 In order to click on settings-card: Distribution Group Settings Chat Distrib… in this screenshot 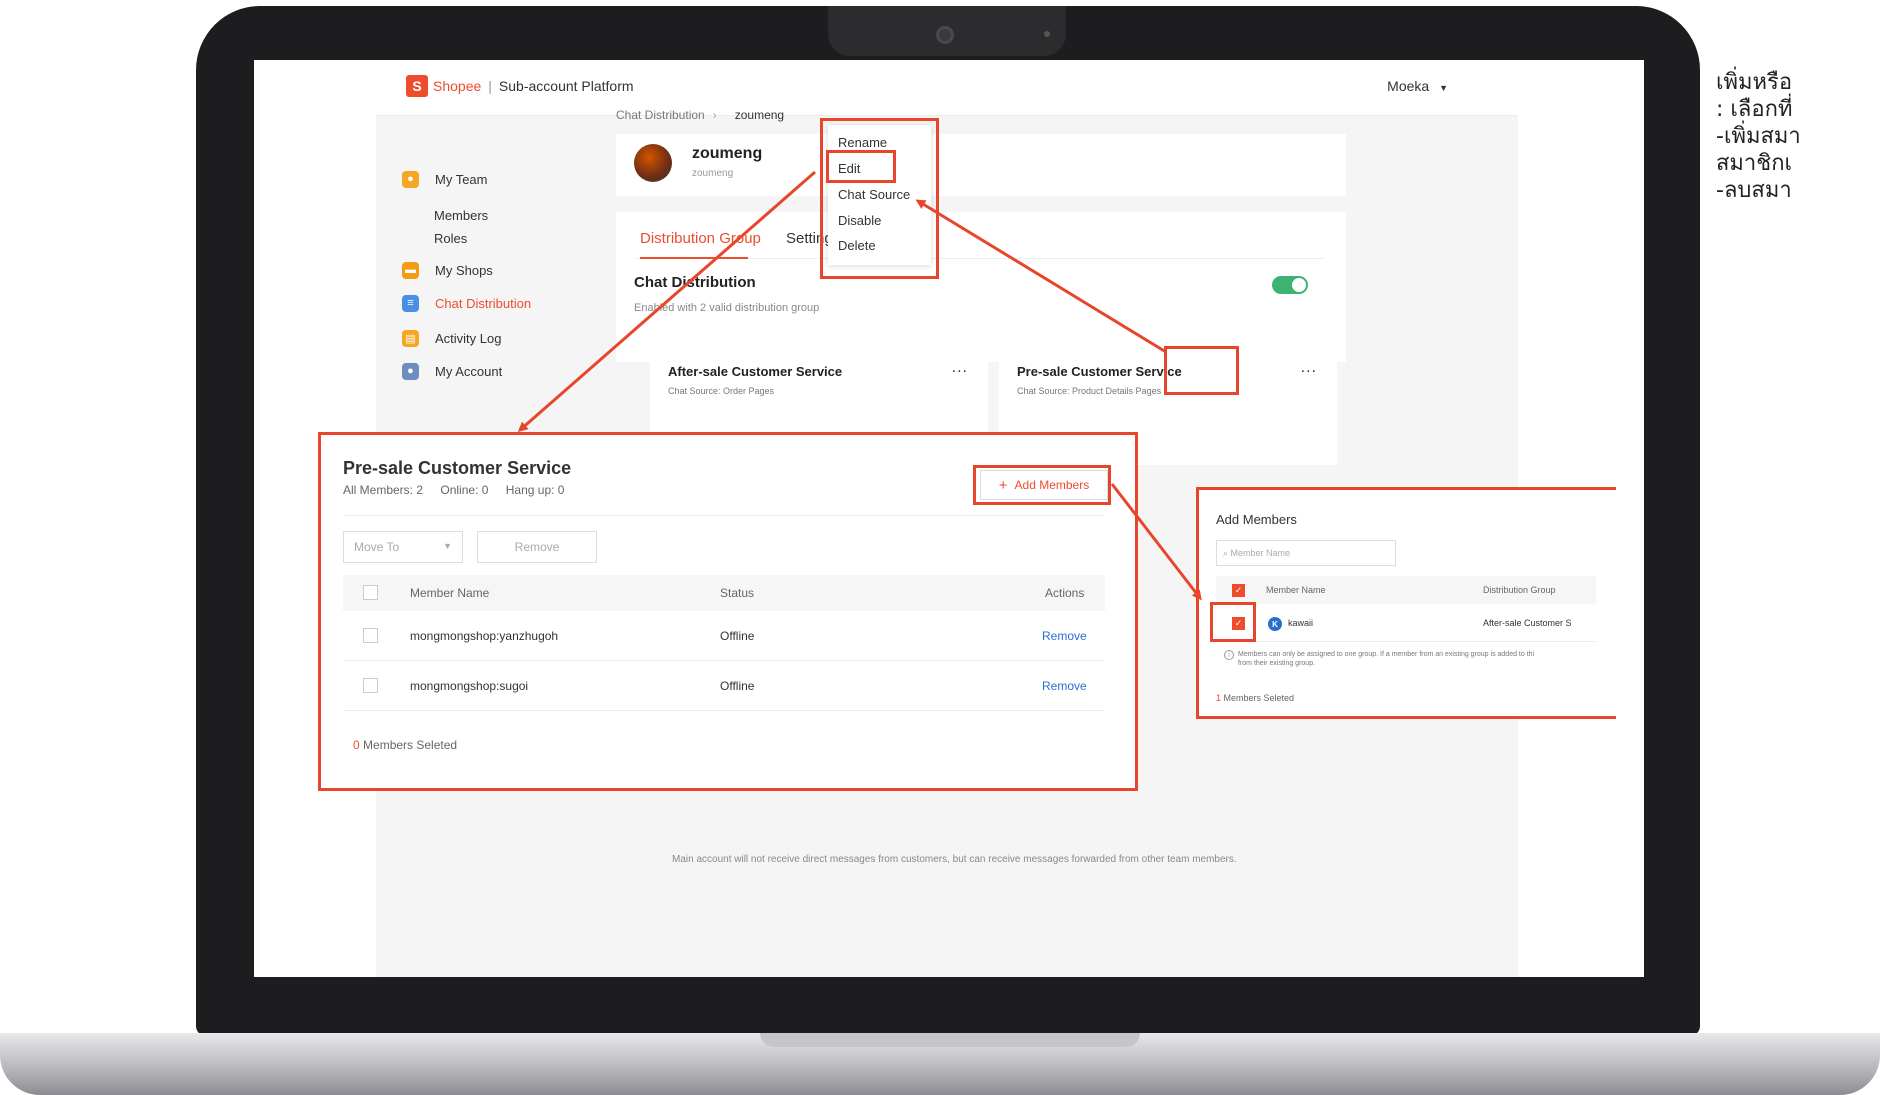, I will do `click(981, 287)`.